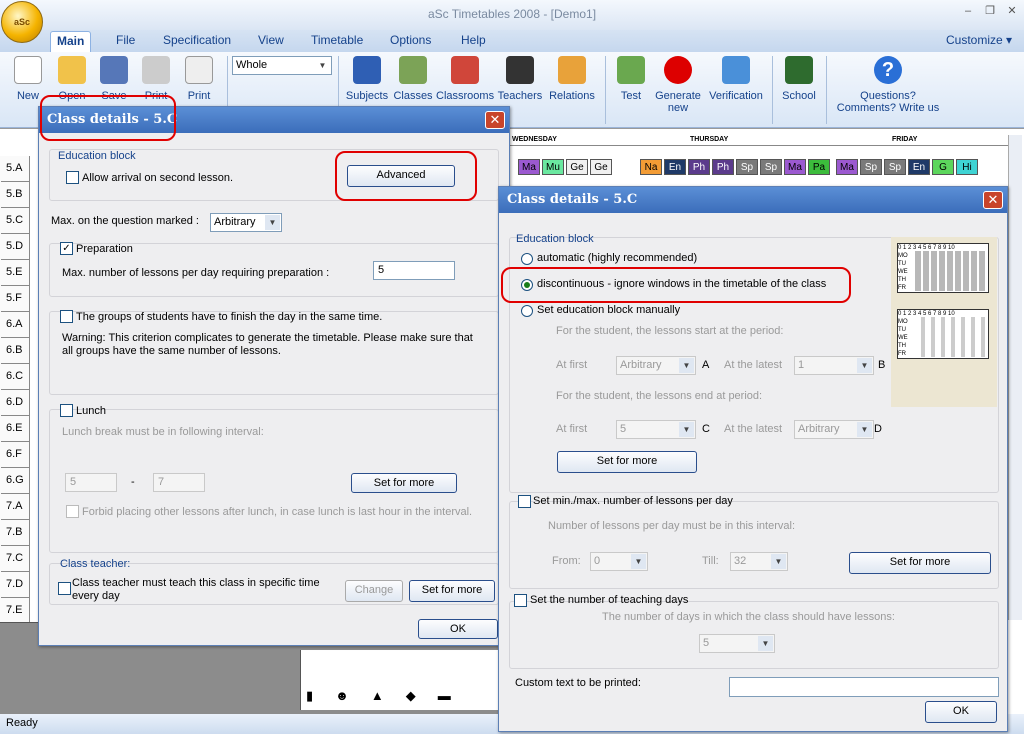 This screenshot has width=1024, height=734. What do you see at coordinates (888, 89) in the screenshot?
I see `questions-button: ? Questions? Comments? Write us` at bounding box center [888, 89].